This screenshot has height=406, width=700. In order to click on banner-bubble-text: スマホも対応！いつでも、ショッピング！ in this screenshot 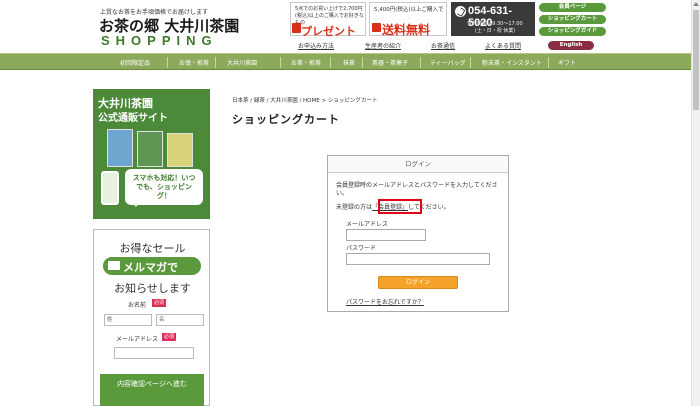, I will do `click(164, 187)`.